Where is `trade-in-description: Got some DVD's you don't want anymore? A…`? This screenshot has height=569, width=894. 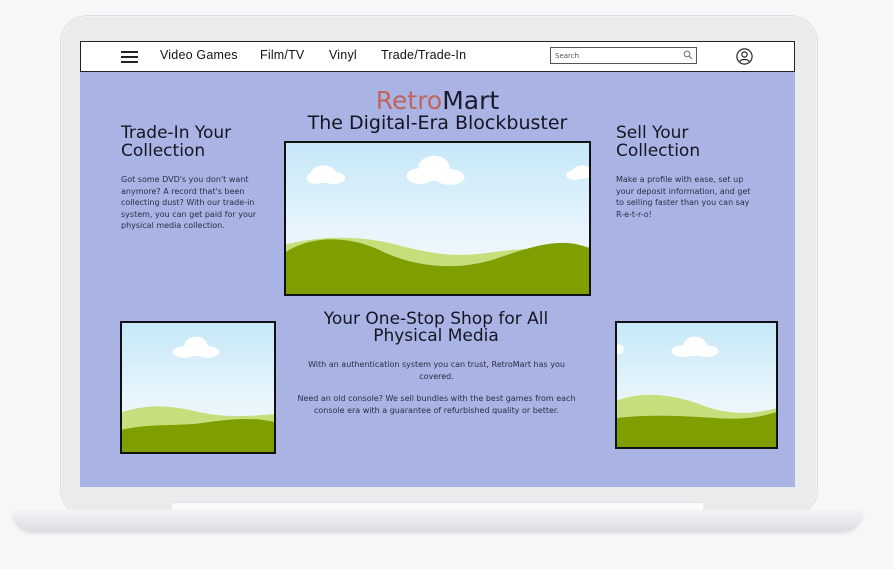
trade-in-description: Got some DVD's you don't want anymore? A… is located at coordinates (189, 202).